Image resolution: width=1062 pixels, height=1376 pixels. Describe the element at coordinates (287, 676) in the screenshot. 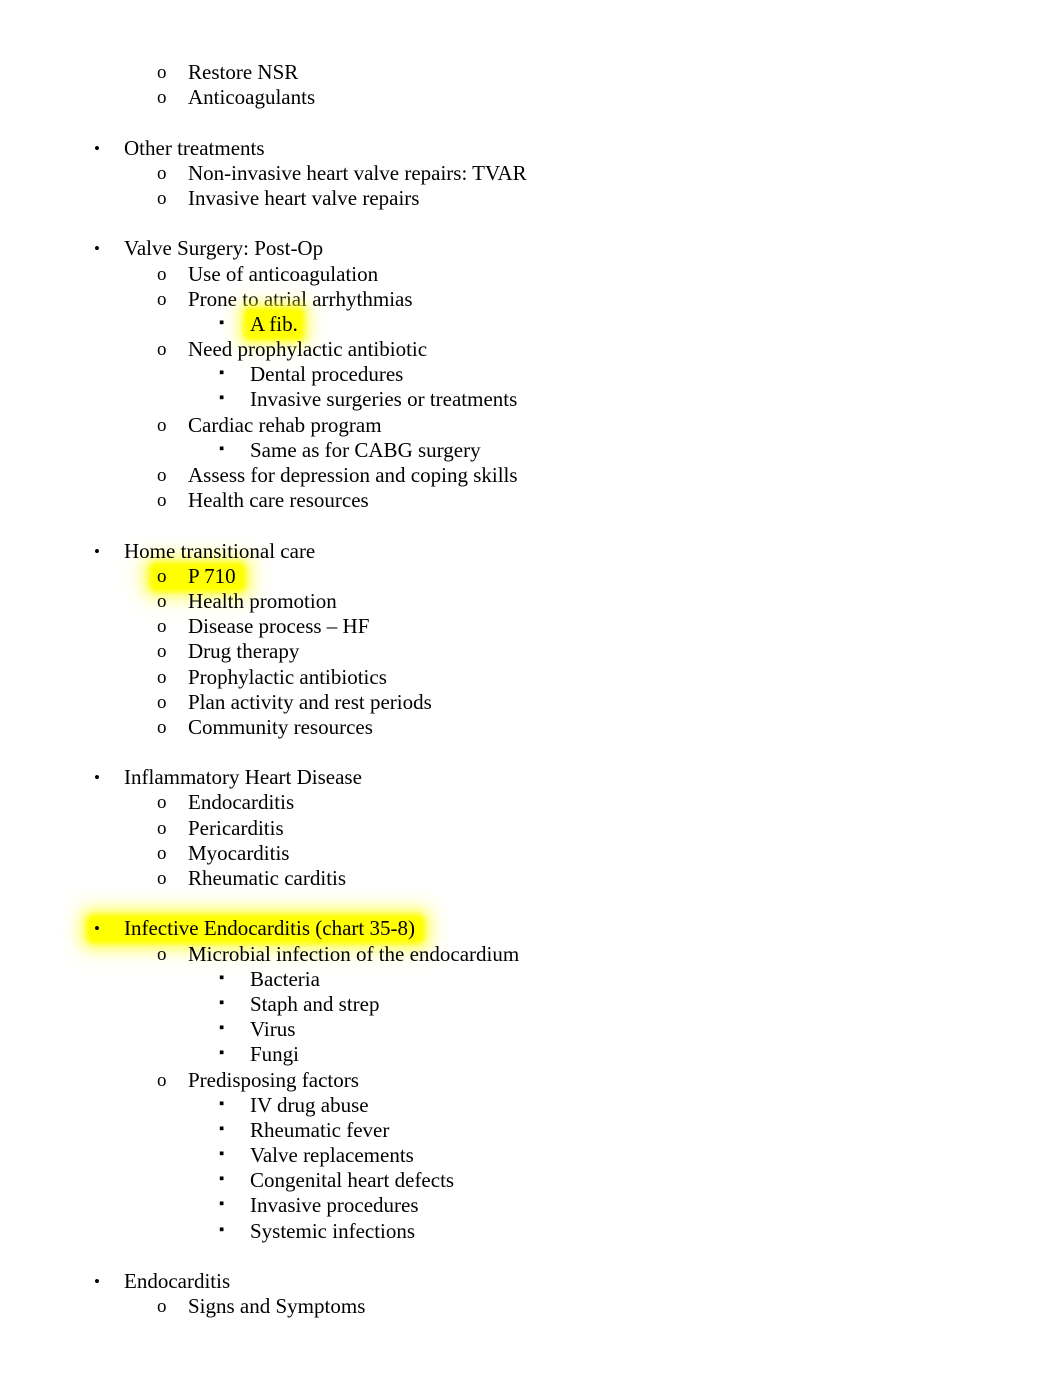

I see `outline-item-text: Prophylactic antibiotics` at that location.